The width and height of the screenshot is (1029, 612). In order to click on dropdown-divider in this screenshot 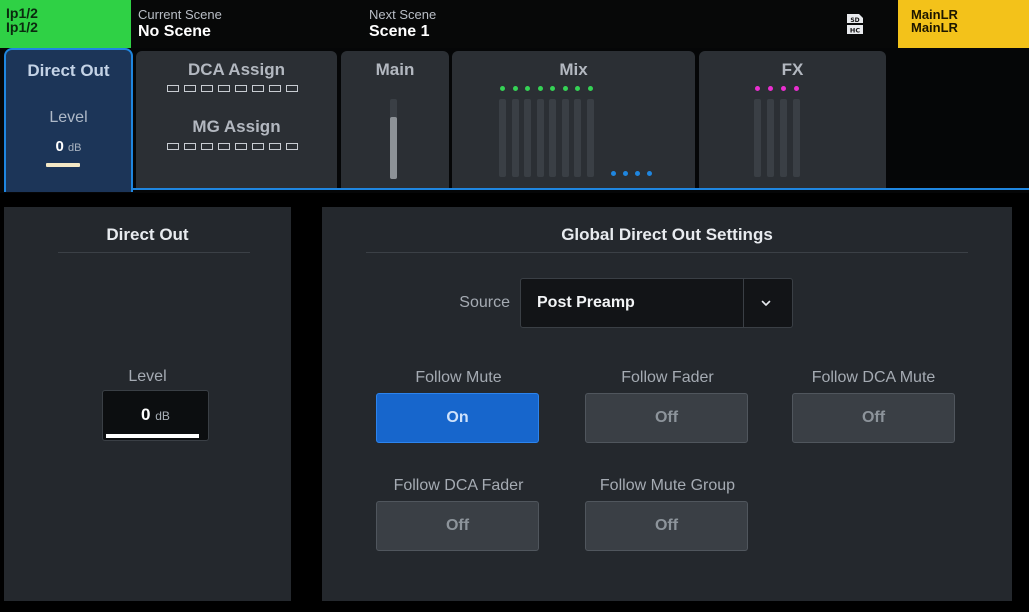, I will do `click(743, 303)`.